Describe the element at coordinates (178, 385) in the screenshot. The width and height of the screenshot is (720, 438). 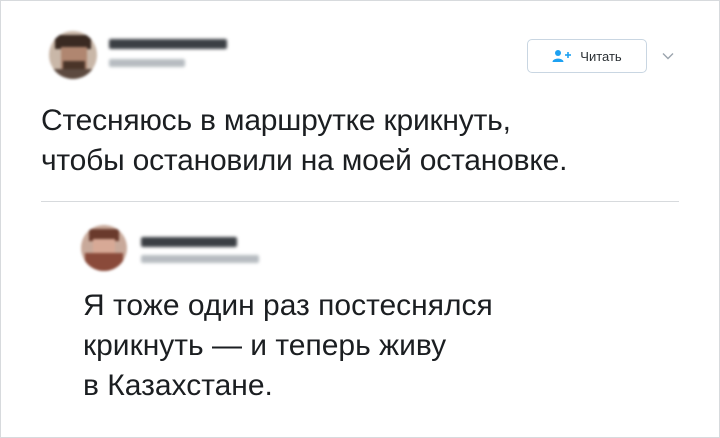
I see `reply-text-line: в Казахстане.` at that location.